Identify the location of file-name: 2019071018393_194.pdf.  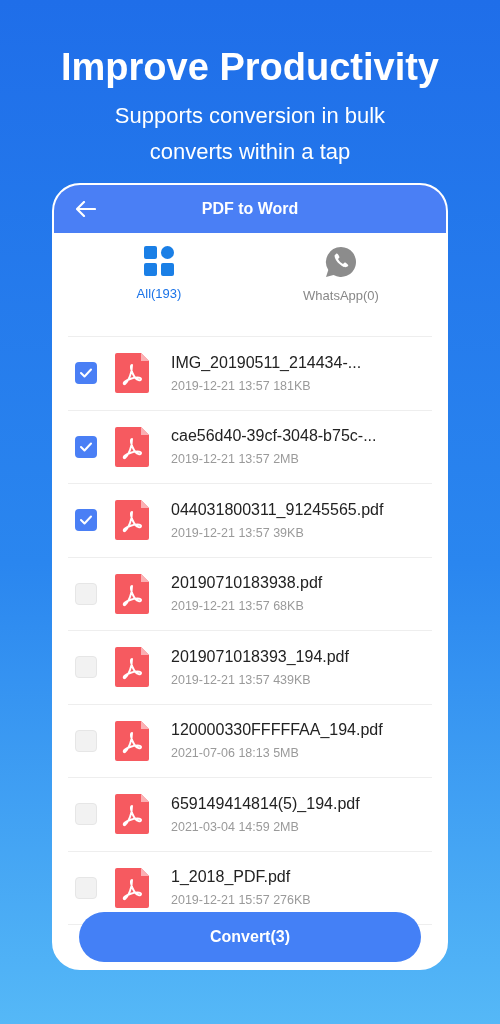
(260, 656).